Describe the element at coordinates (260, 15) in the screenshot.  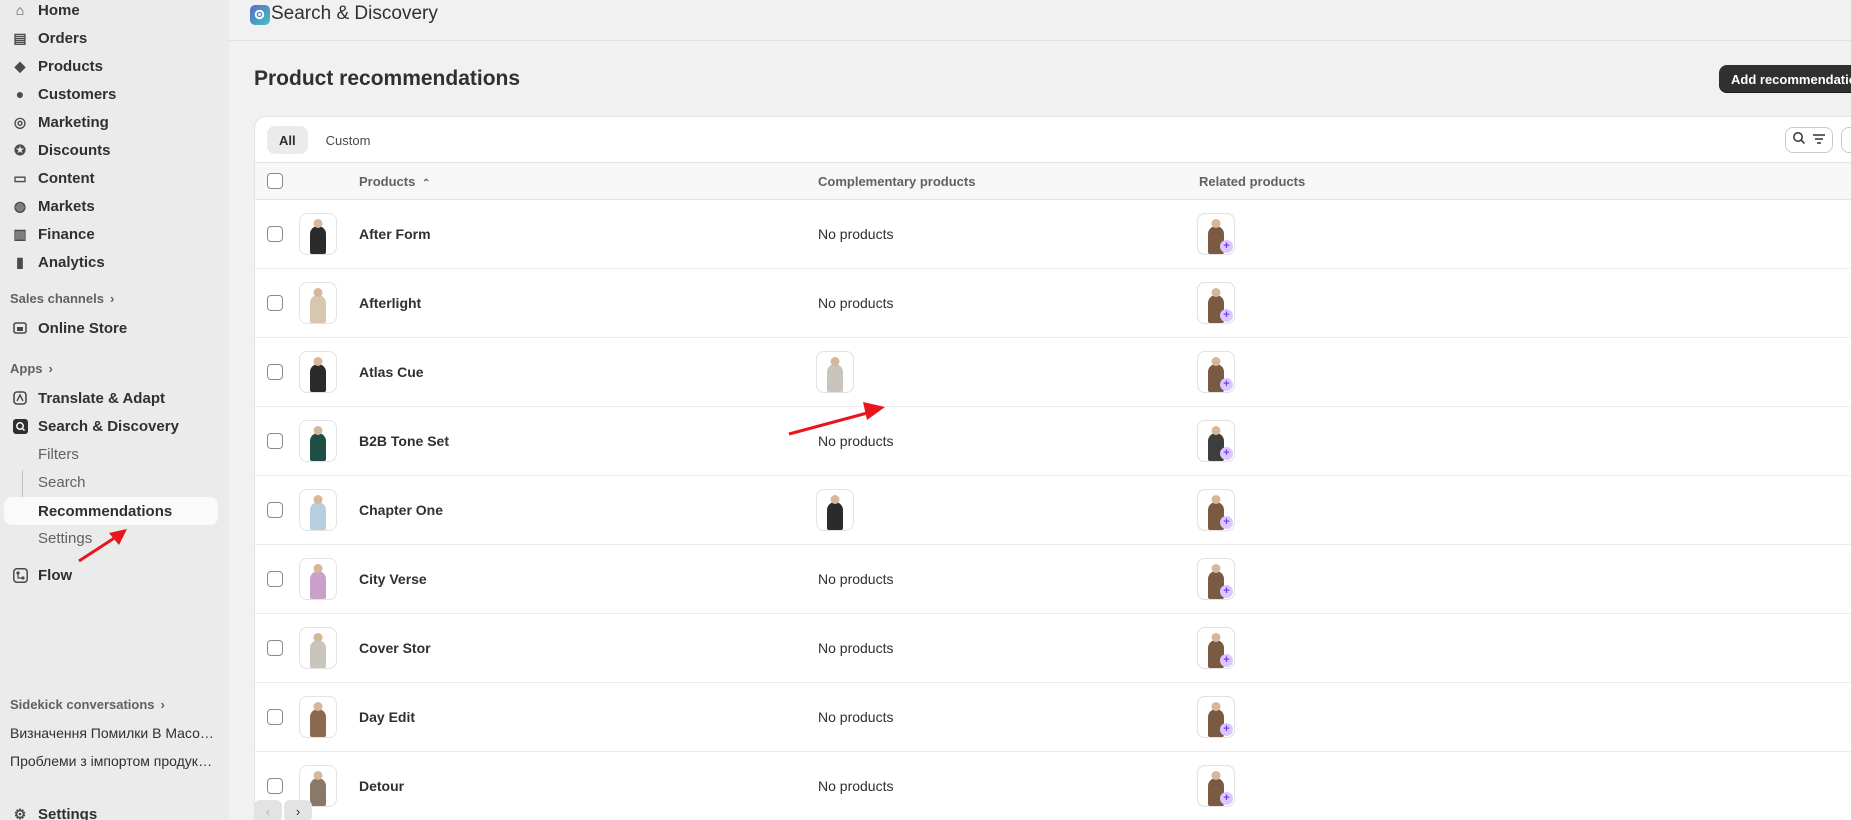
I see `search-discovery-app-icon` at that location.